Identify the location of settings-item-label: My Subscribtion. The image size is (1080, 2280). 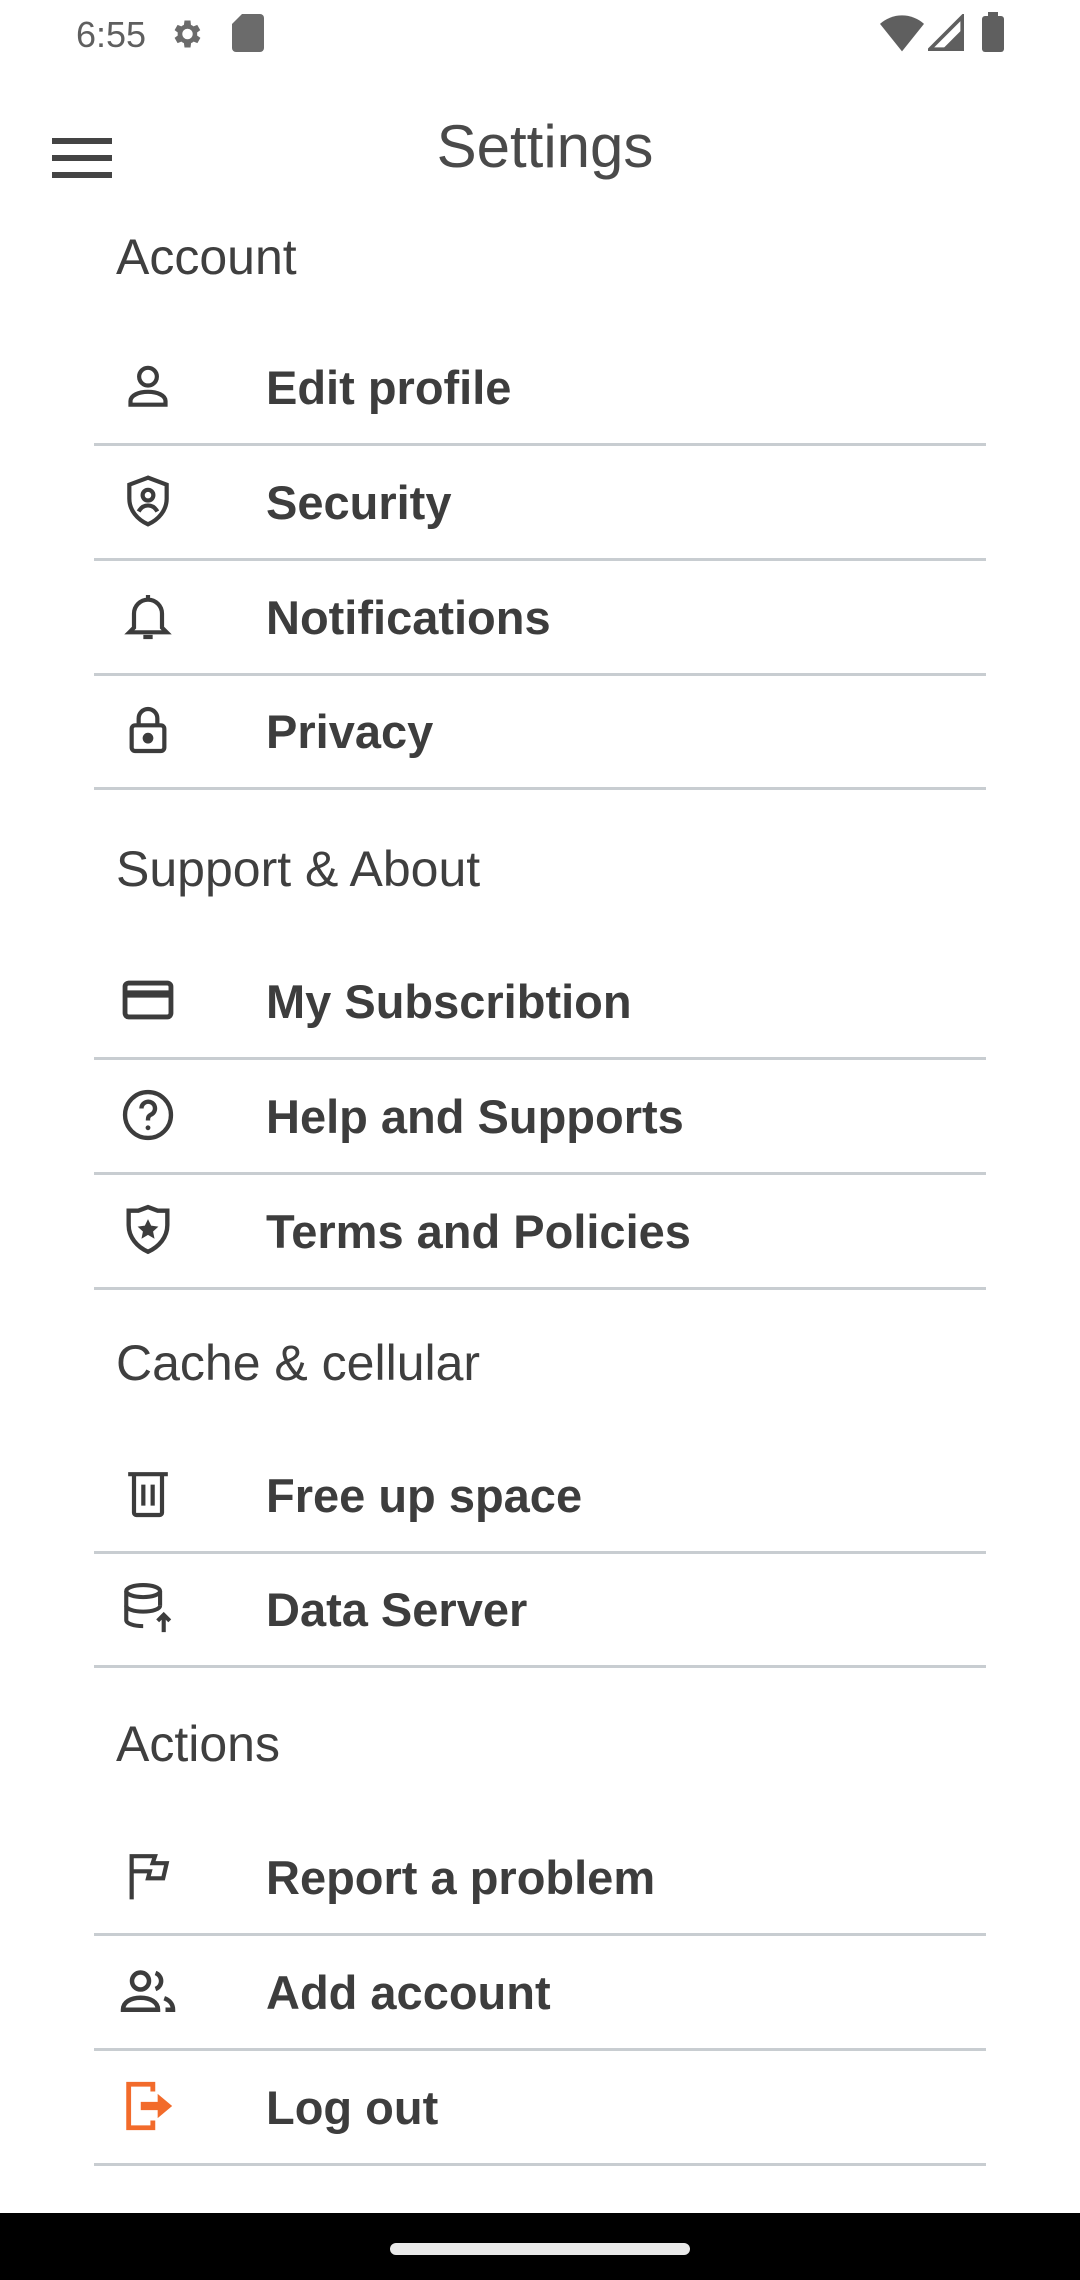
(449, 1001).